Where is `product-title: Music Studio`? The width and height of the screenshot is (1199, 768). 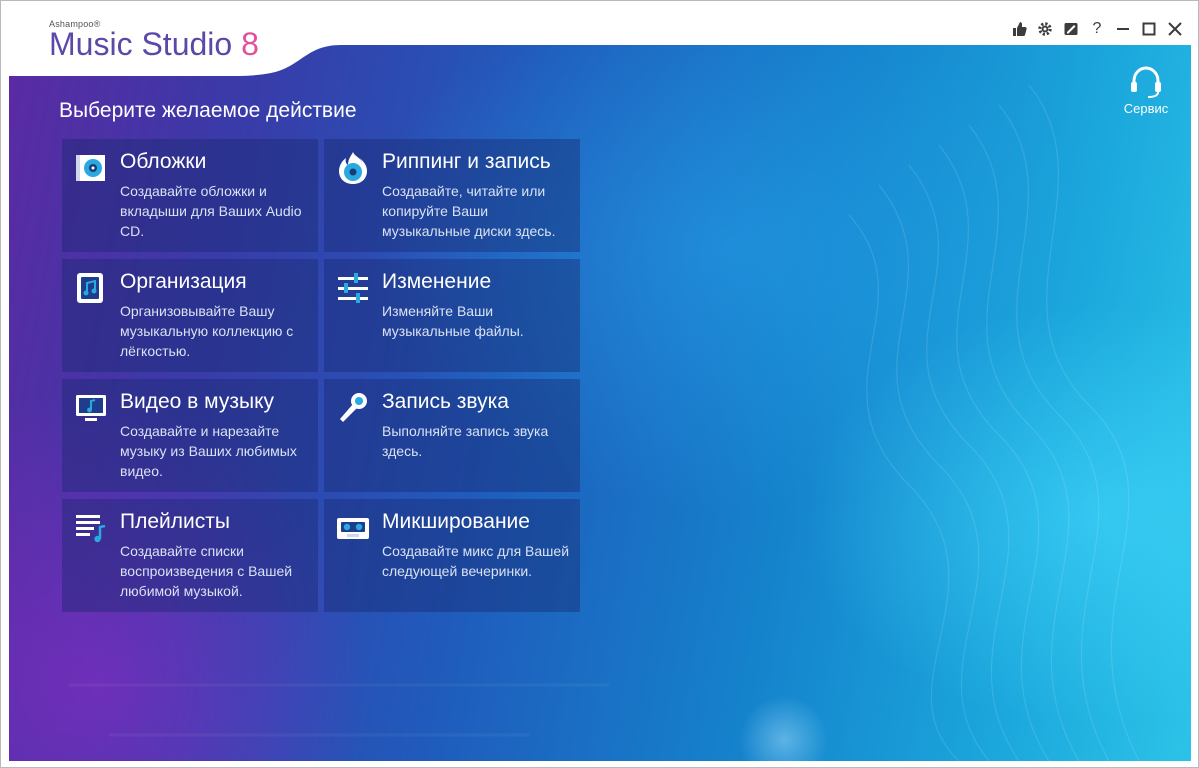 product-title: Music Studio is located at coordinates (141, 44).